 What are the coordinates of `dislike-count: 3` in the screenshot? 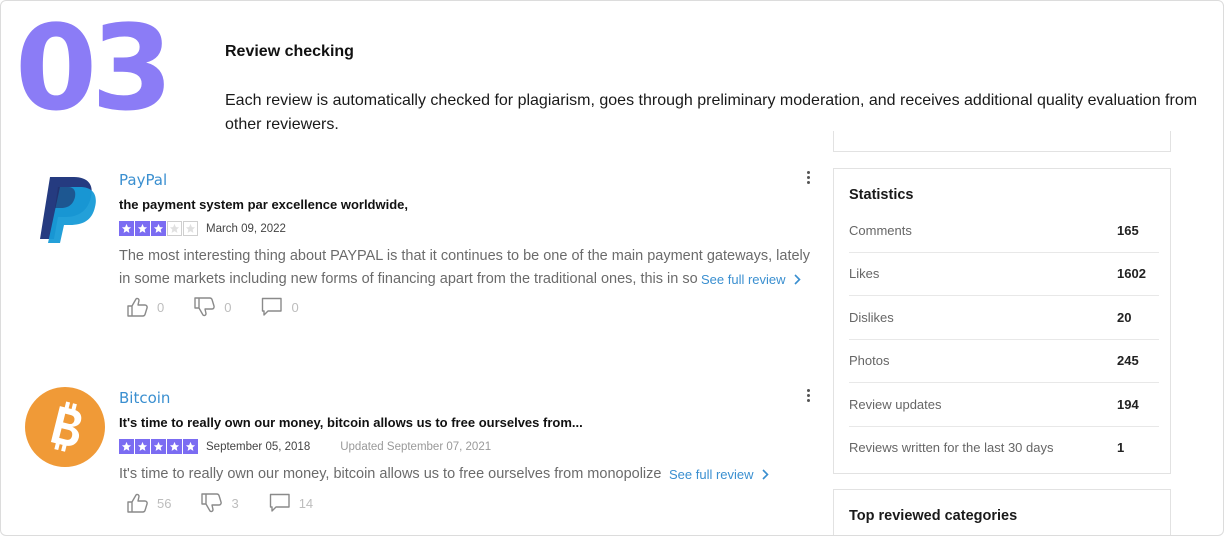 It's located at (235, 503).